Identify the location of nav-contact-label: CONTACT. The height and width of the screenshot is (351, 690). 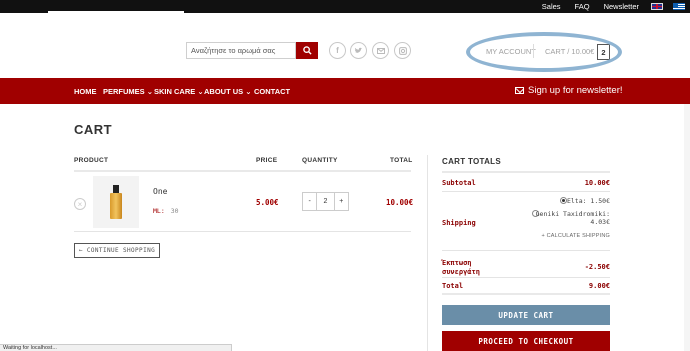
(272, 91).